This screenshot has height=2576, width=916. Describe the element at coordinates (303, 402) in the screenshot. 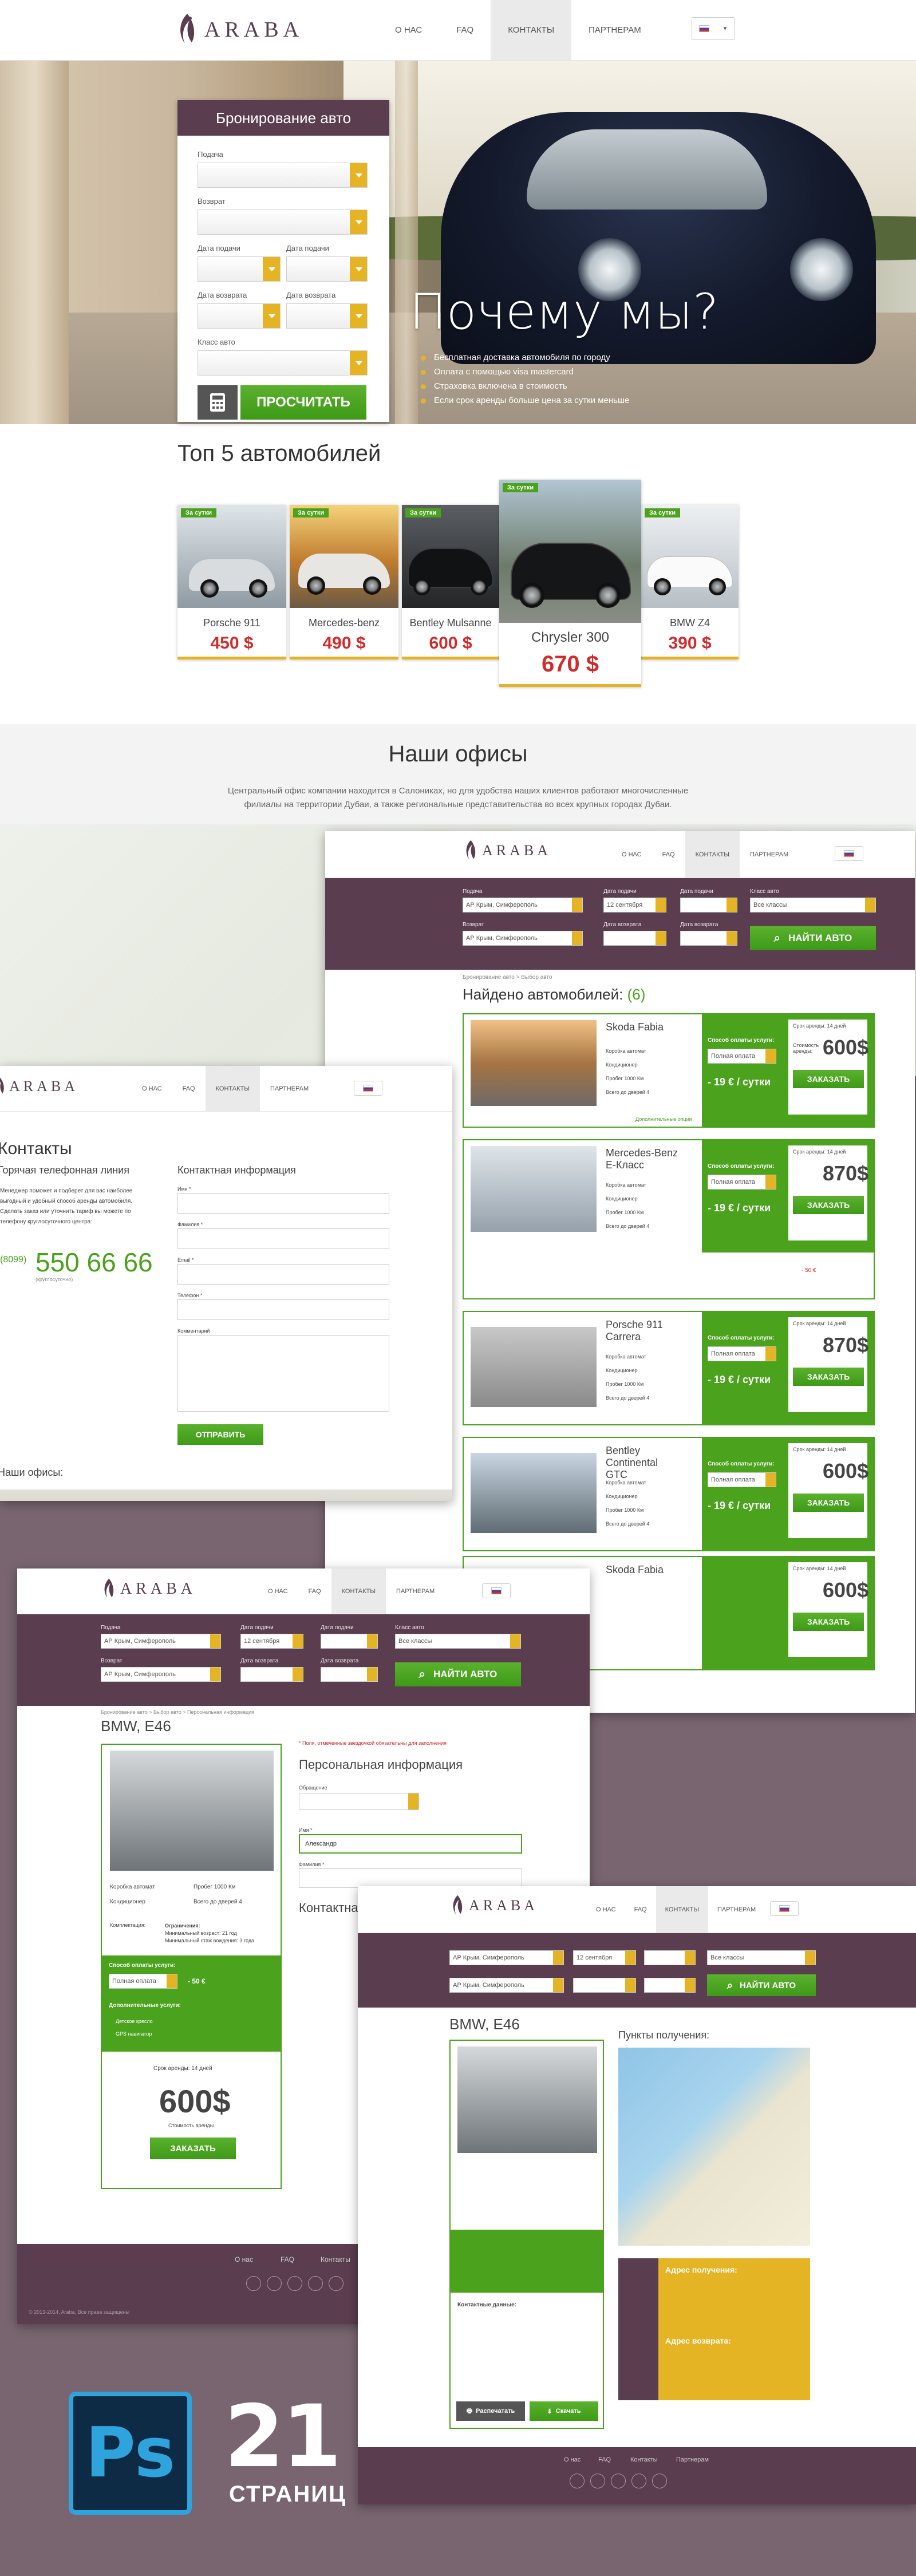

I see `calculate-button: ПРОСЧИТАТЬ` at that location.